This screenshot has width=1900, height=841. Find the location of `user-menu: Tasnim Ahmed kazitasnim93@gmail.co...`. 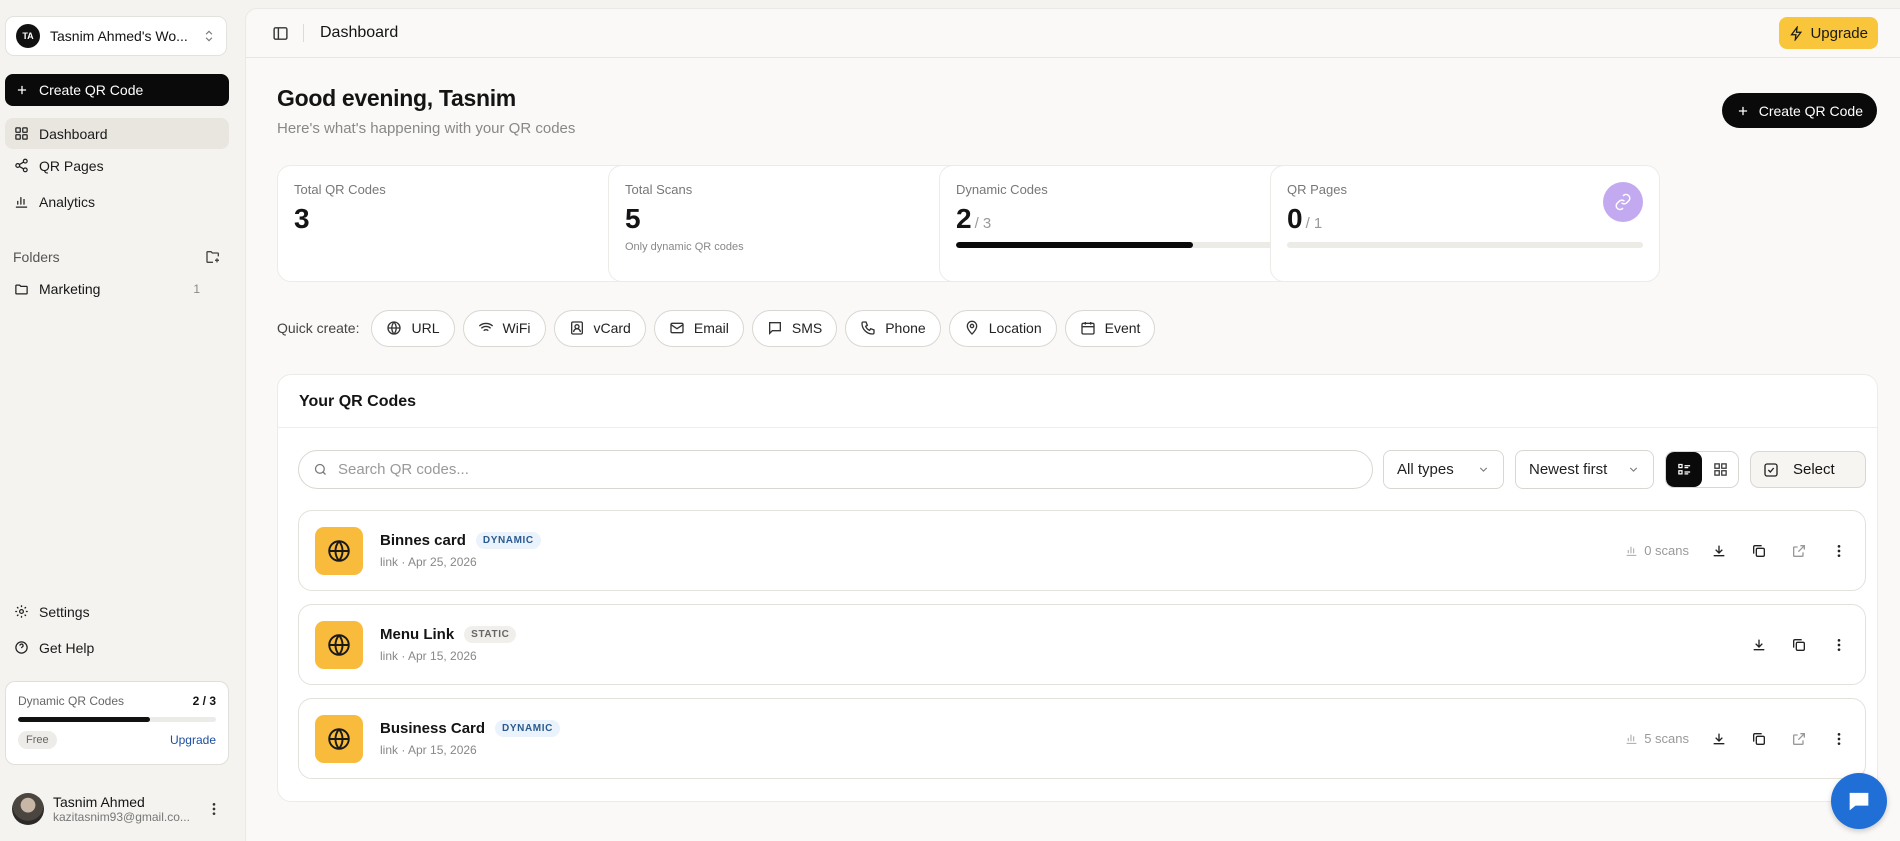

user-menu: Tasnim Ahmed kazitasnim93@gmail.co... is located at coordinates (117, 809).